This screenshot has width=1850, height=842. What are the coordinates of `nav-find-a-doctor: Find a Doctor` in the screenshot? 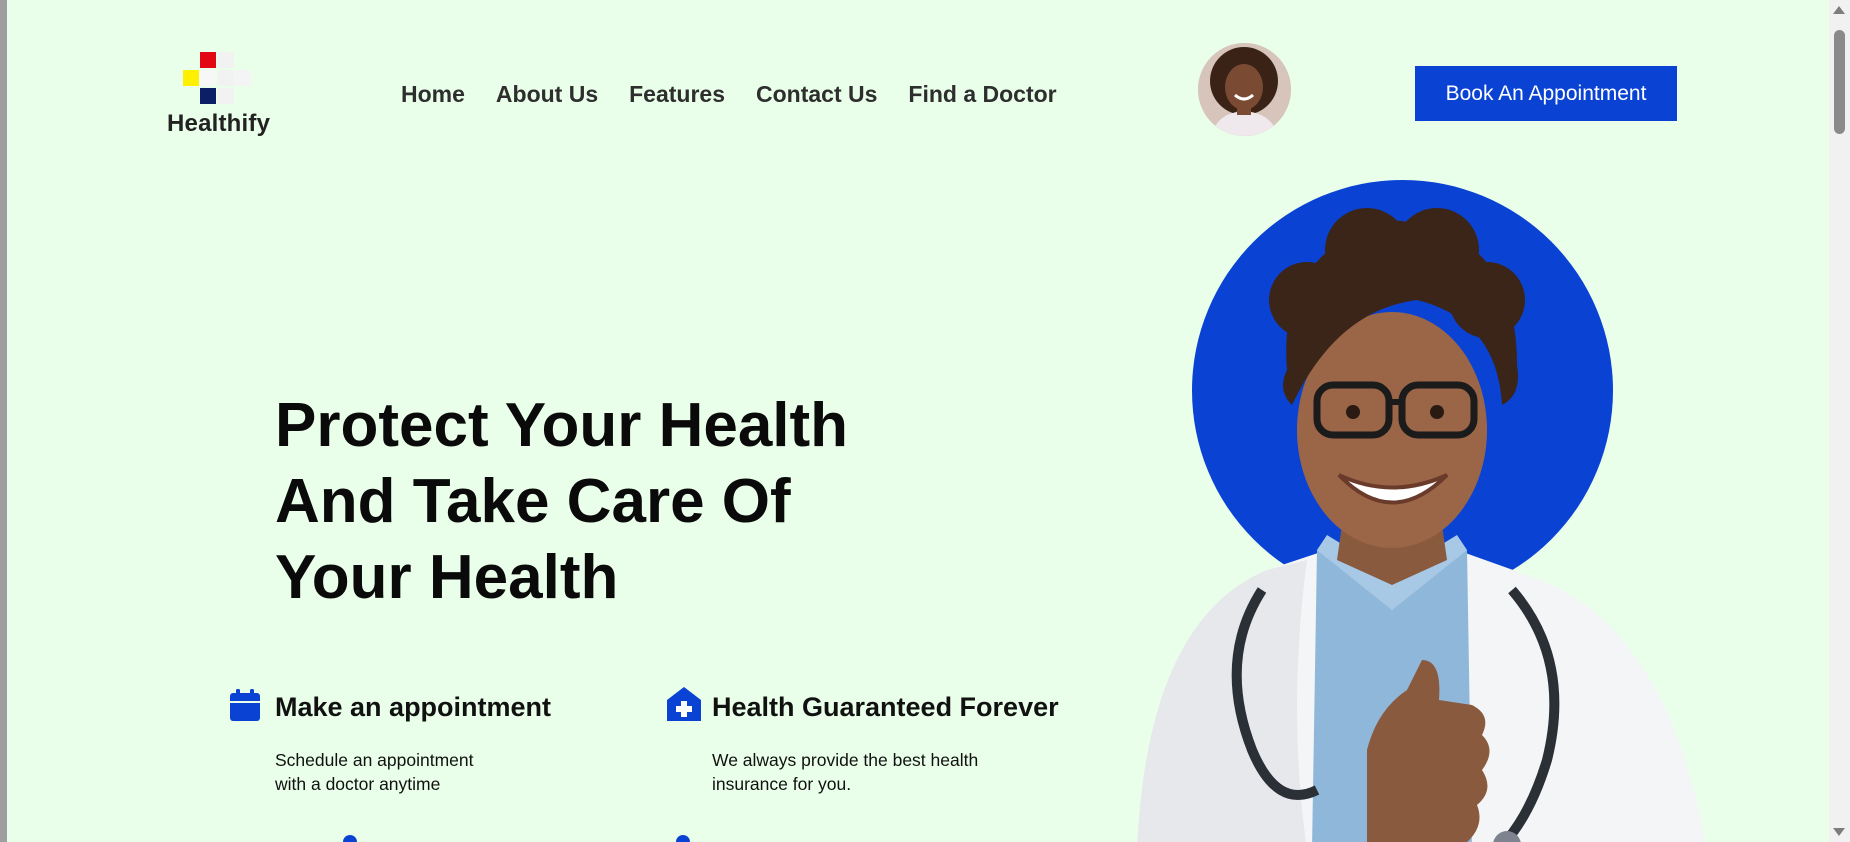 It's located at (982, 94).